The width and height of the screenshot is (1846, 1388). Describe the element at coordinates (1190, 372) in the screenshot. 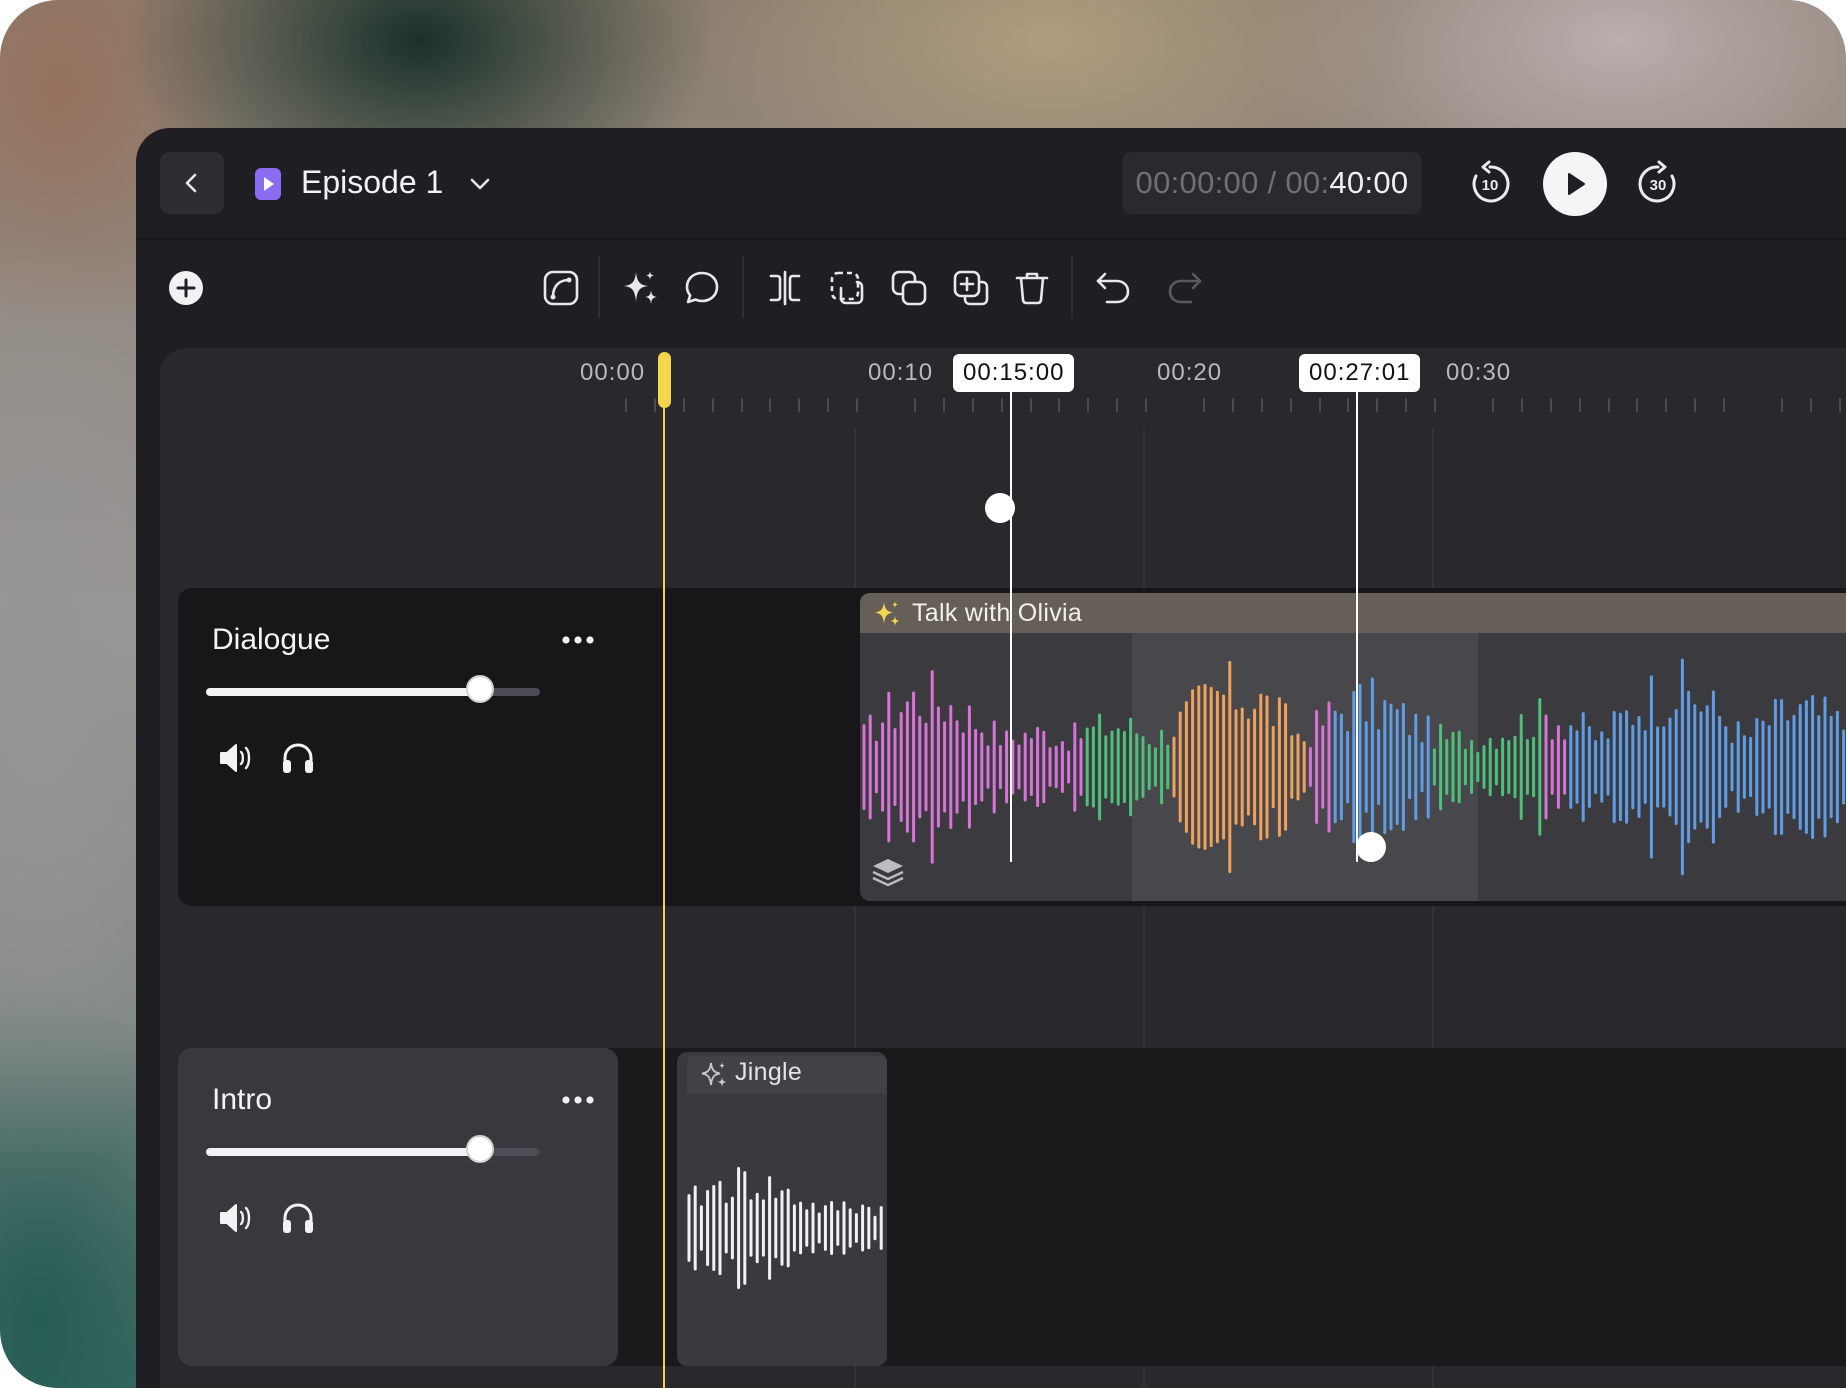

I see `ruler-label: 00:20` at that location.